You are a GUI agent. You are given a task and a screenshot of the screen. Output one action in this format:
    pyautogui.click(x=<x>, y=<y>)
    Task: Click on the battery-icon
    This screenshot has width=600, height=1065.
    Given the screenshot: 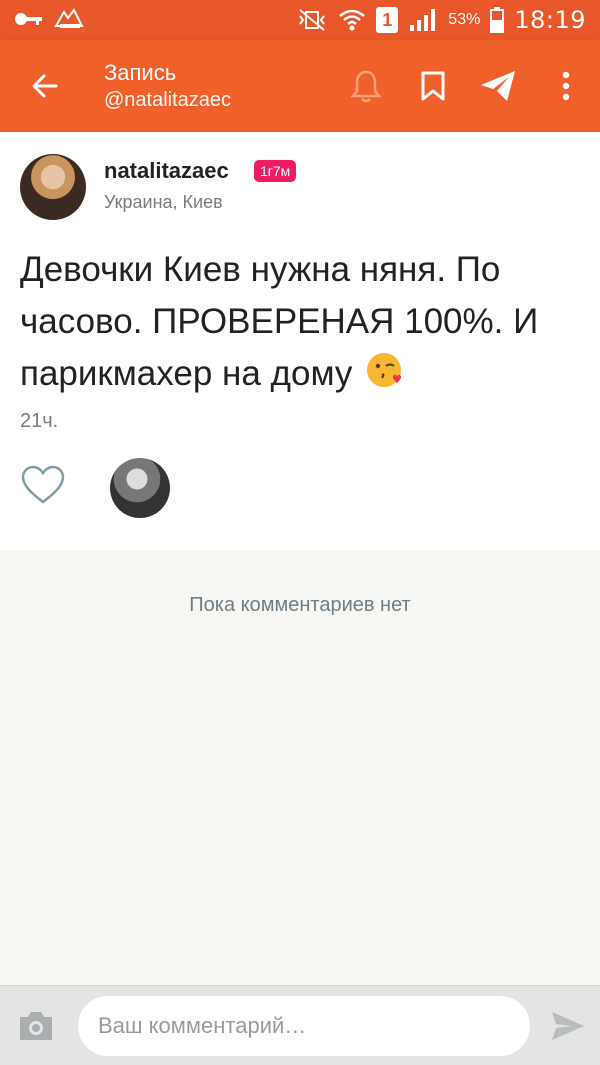 What is the action you would take?
    pyautogui.click(x=497, y=20)
    